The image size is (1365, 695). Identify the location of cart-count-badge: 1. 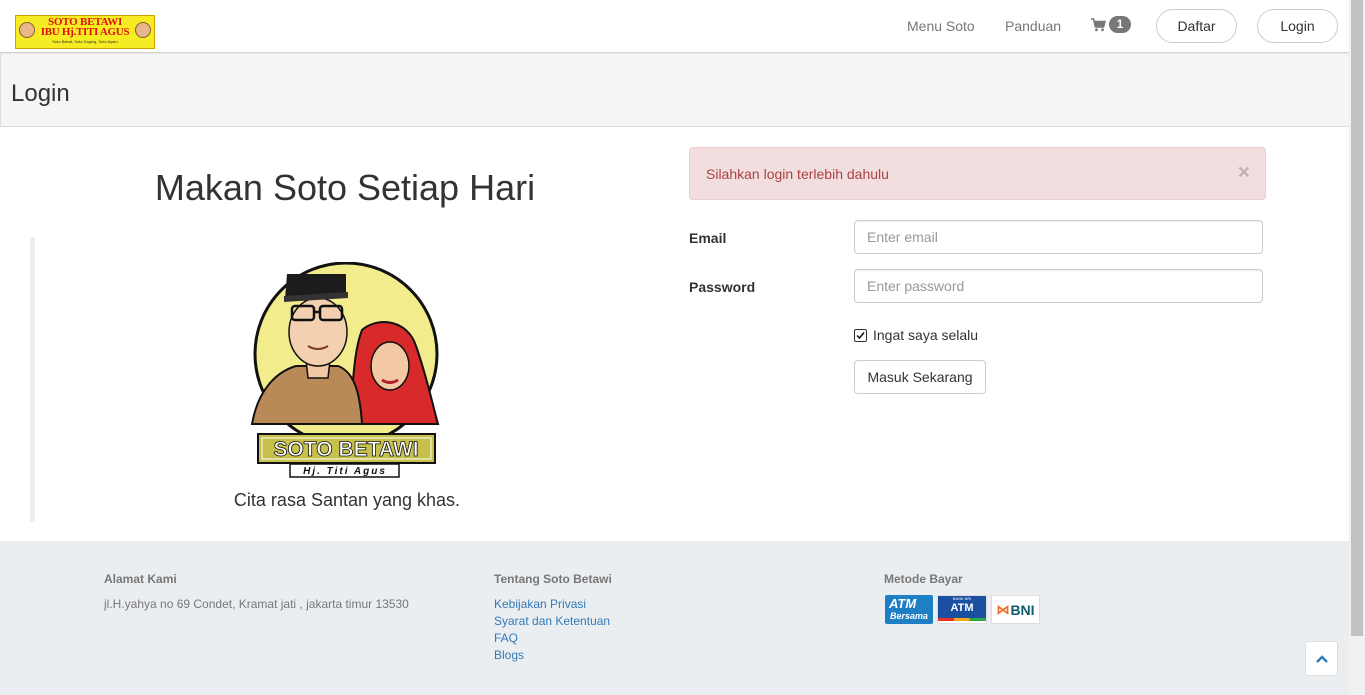
(1120, 24).